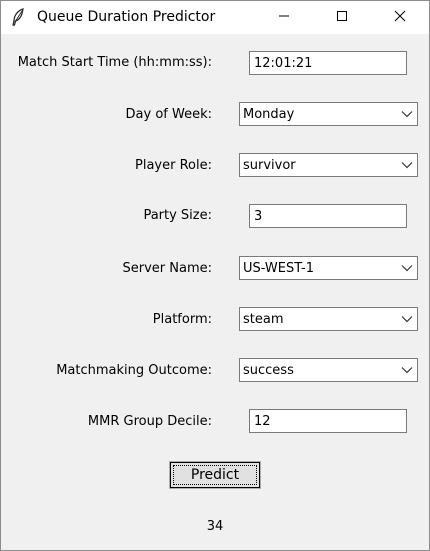 This screenshot has height=551, width=430. Describe the element at coordinates (328, 216) in the screenshot. I see `party-size-input` at that location.